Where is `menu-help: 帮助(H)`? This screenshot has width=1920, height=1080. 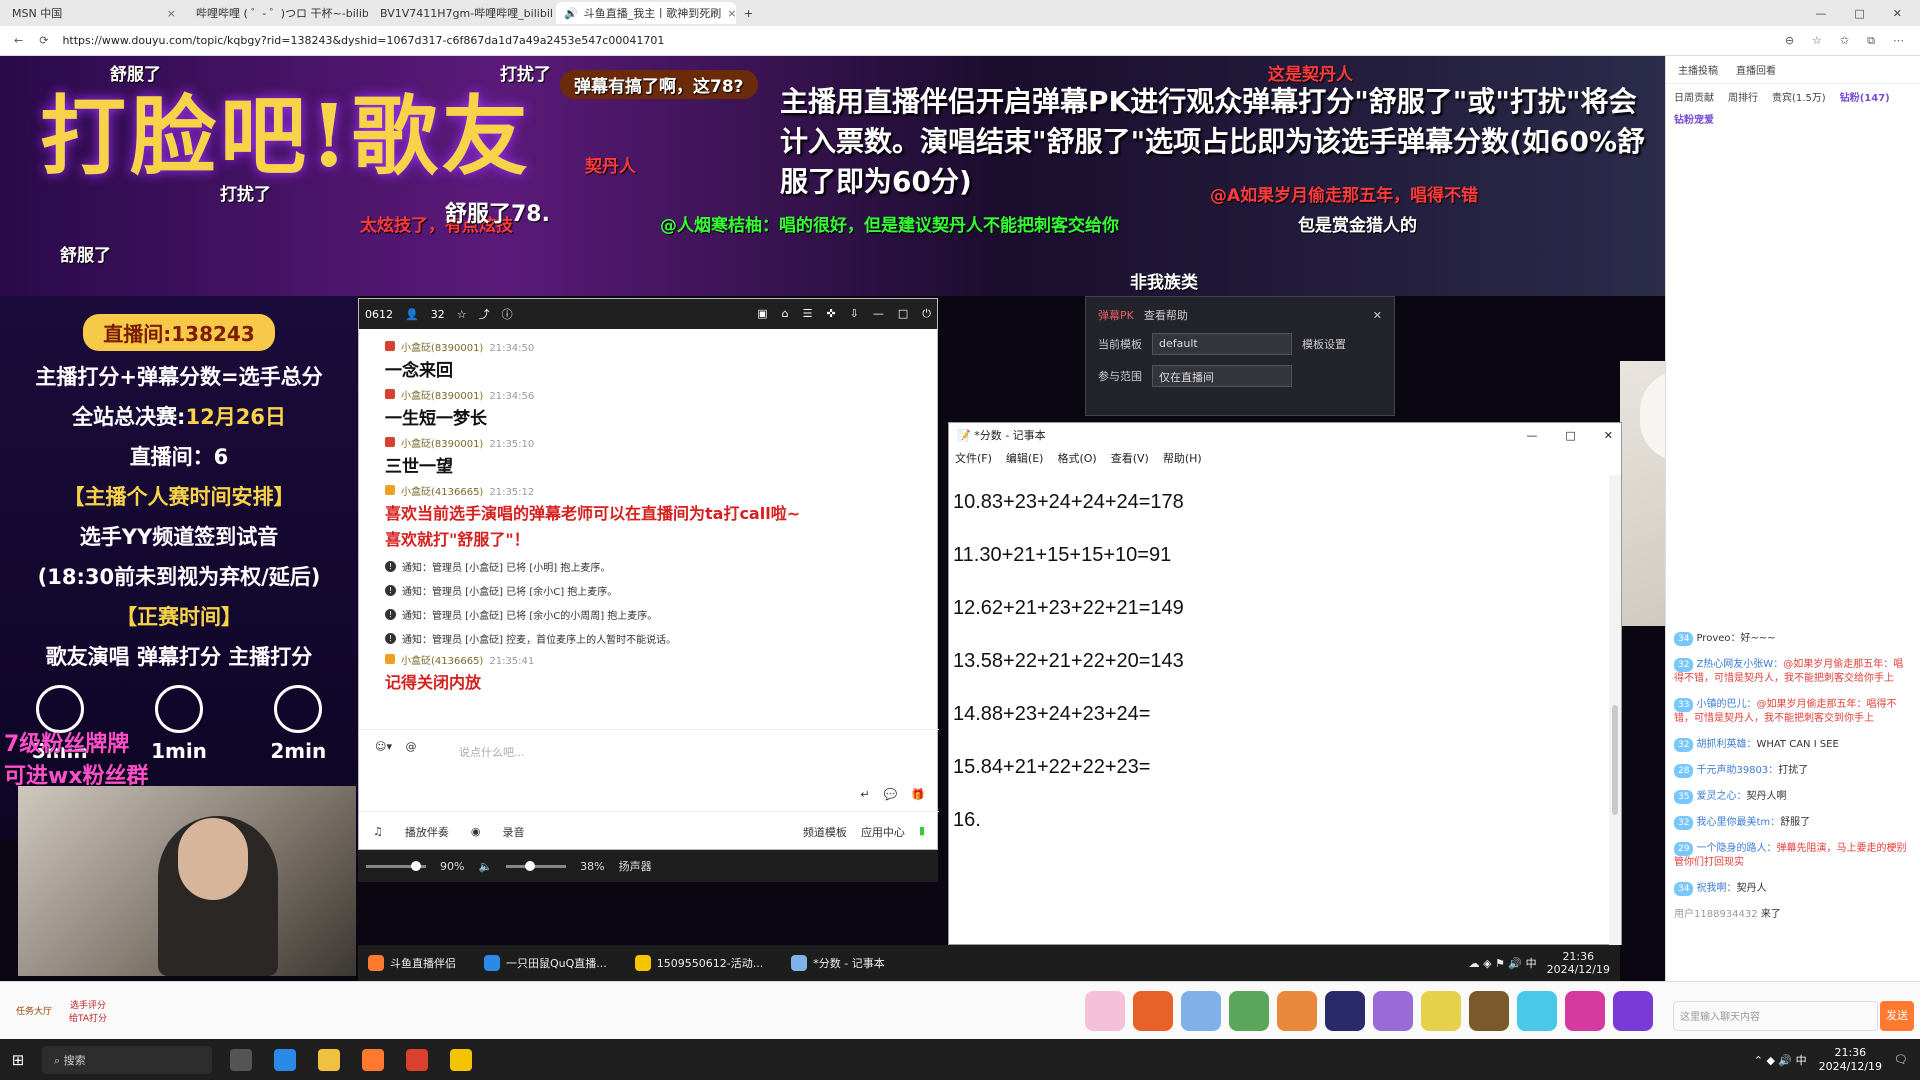
menu-help: 帮助(H) is located at coordinates (1182, 458).